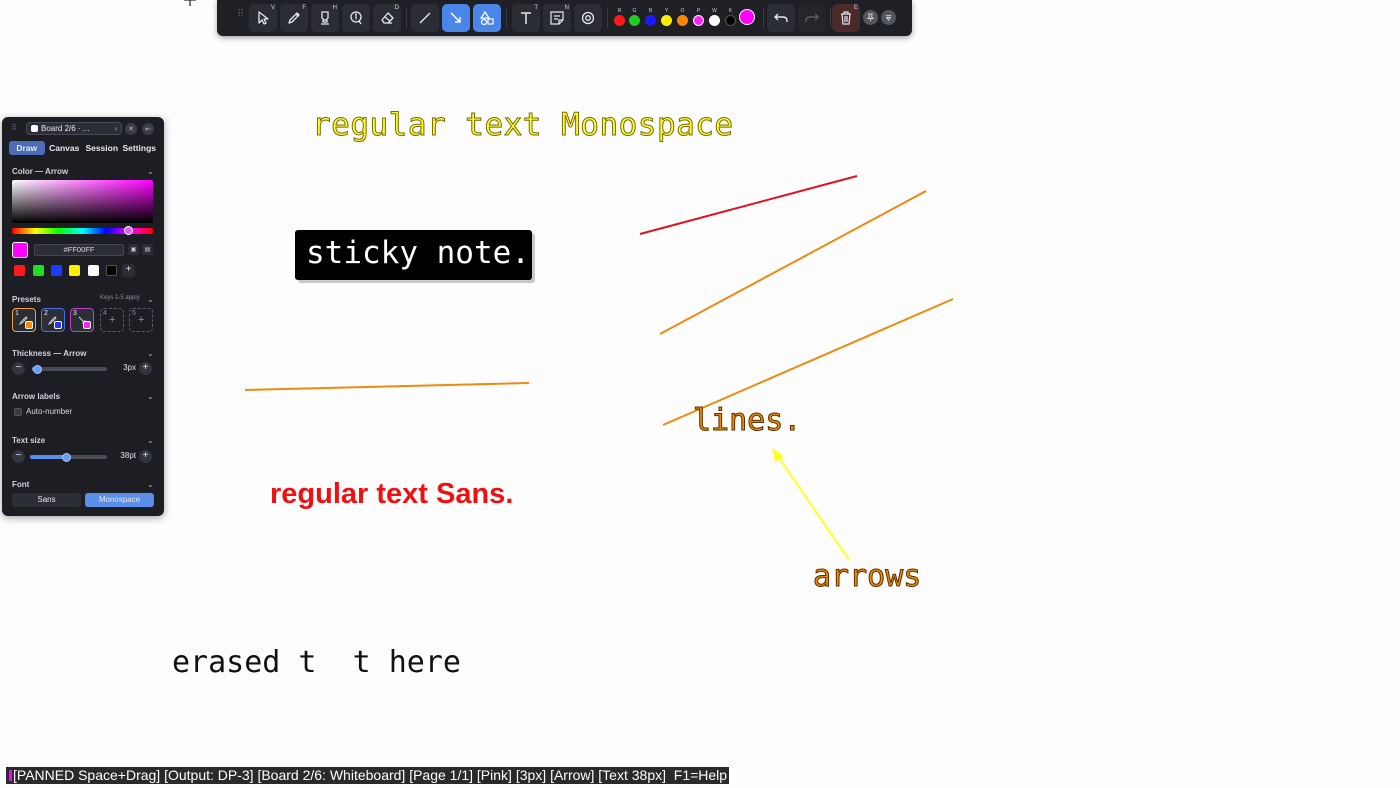 The width and height of the screenshot is (1400, 788). Describe the element at coordinates (128, 230) in the screenshot. I see `hue-slider-thumb` at that location.